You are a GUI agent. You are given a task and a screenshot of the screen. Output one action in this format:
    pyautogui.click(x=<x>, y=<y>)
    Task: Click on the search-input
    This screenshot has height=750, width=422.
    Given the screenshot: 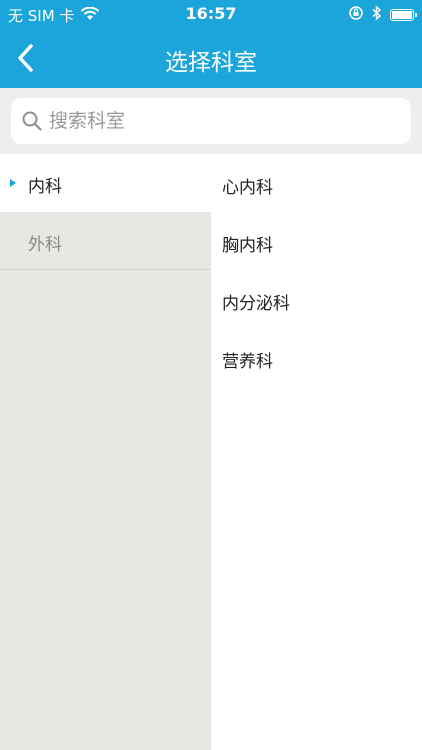 What is the action you would take?
    pyautogui.click(x=219, y=121)
    